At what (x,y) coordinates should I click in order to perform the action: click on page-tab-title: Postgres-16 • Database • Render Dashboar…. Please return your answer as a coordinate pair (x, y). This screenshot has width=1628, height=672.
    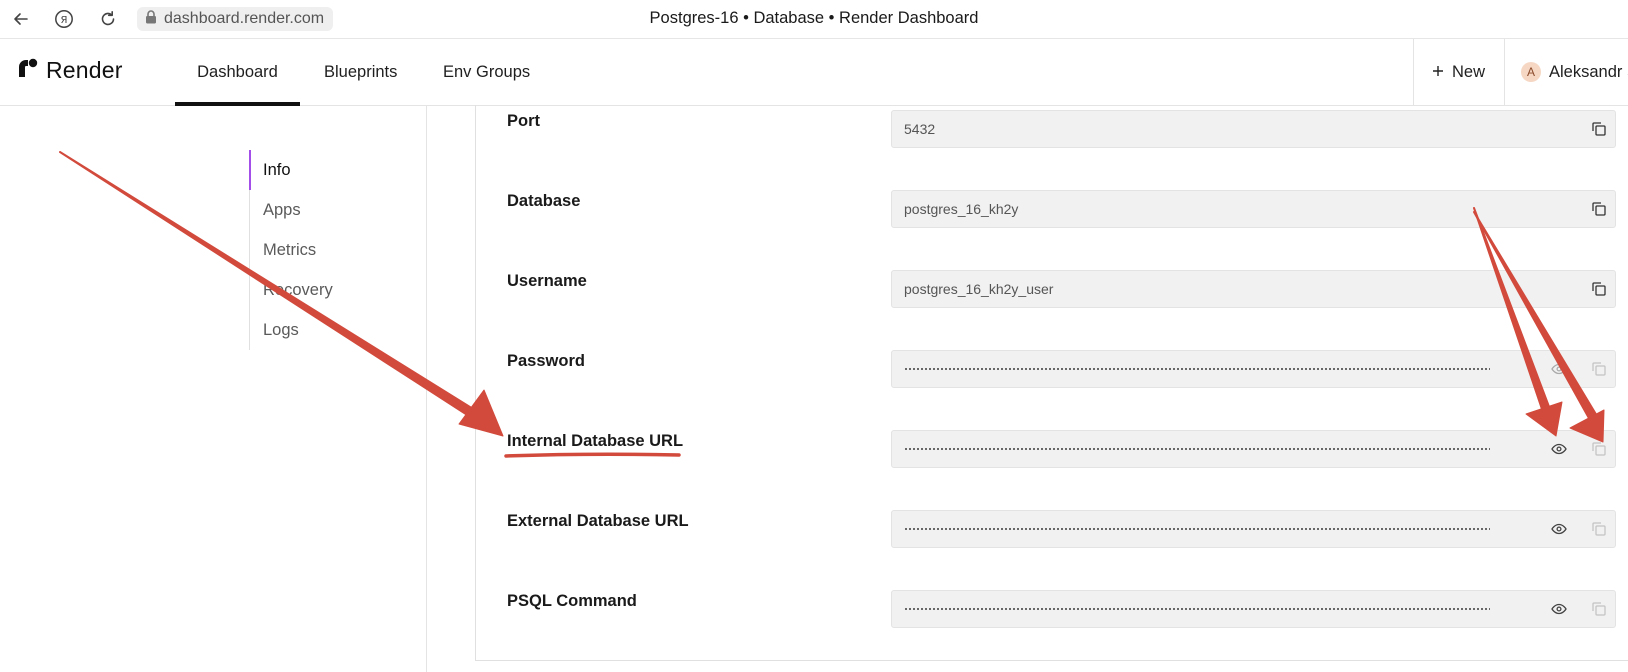
    Looking at the image, I should click on (814, 18).